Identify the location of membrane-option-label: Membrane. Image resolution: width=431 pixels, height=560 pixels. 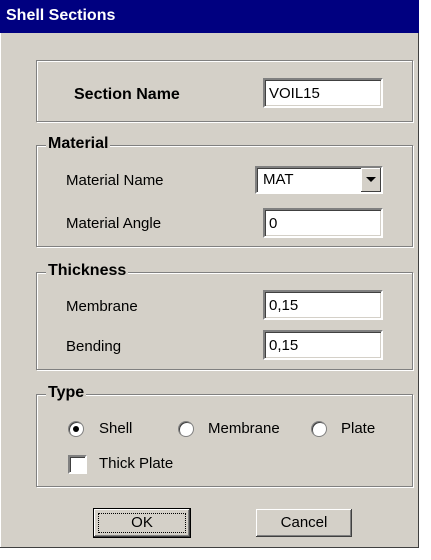
(244, 428).